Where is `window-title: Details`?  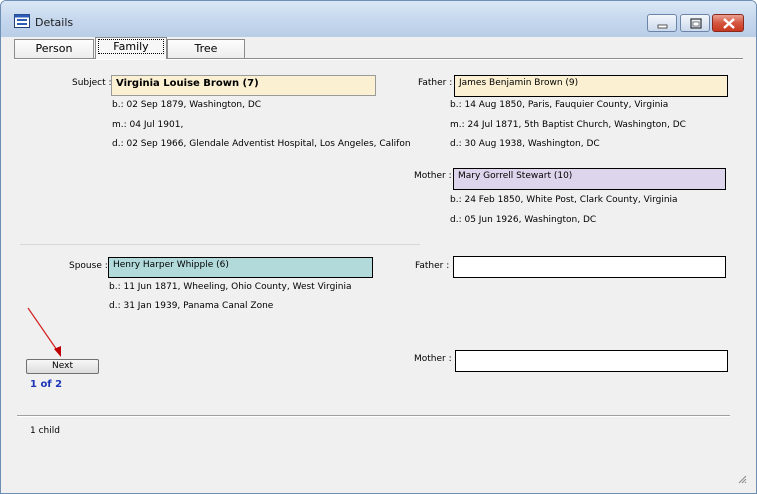 window-title: Details is located at coordinates (54, 22).